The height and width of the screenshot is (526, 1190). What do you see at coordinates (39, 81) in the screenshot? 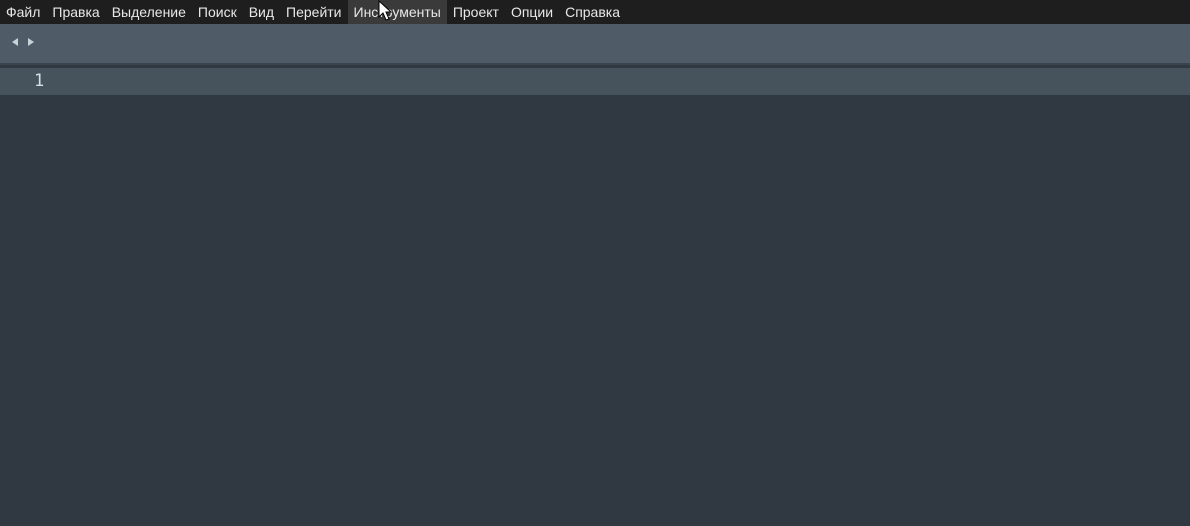
I see `line-number: 1` at bounding box center [39, 81].